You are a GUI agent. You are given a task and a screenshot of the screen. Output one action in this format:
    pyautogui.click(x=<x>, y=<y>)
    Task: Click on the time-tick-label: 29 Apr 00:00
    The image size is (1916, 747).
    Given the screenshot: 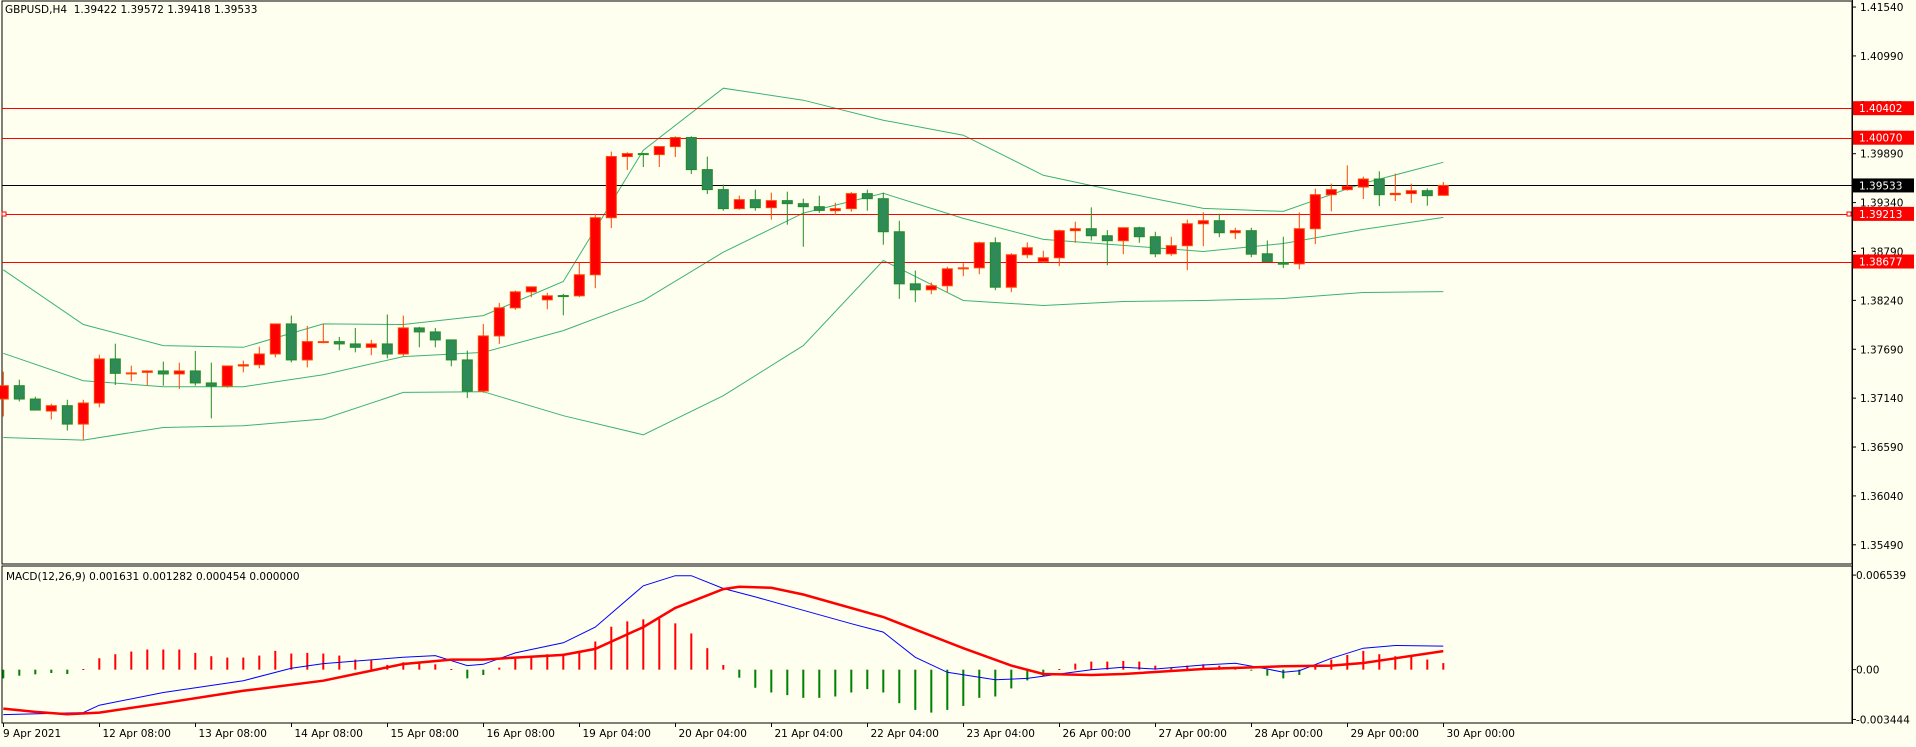 What is the action you would take?
    pyautogui.click(x=1385, y=734)
    